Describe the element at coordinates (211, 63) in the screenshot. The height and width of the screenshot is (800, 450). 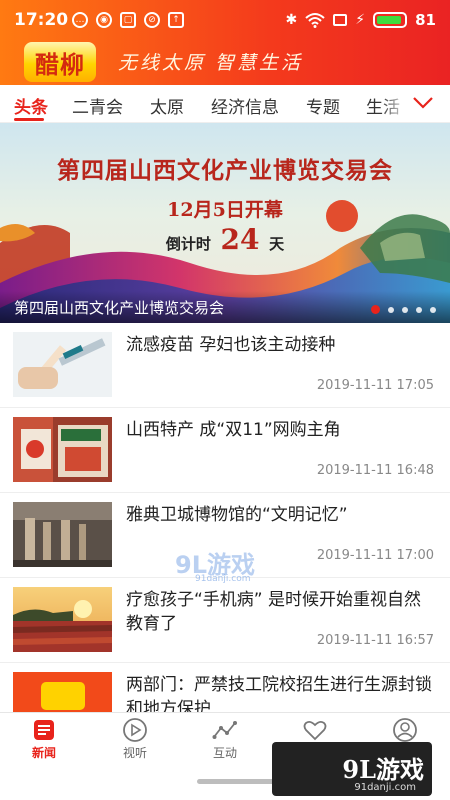
I see `app-slogan: 无线太原 智慧生活` at that location.